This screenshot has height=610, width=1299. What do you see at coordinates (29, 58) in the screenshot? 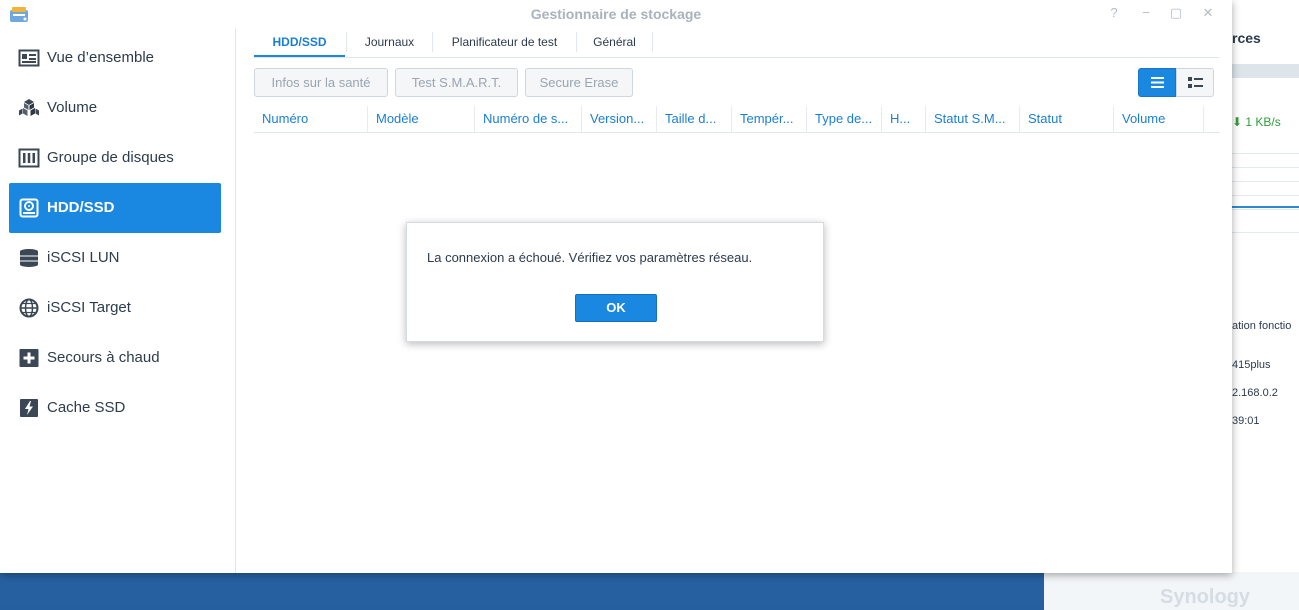
I see `overview-icon` at bounding box center [29, 58].